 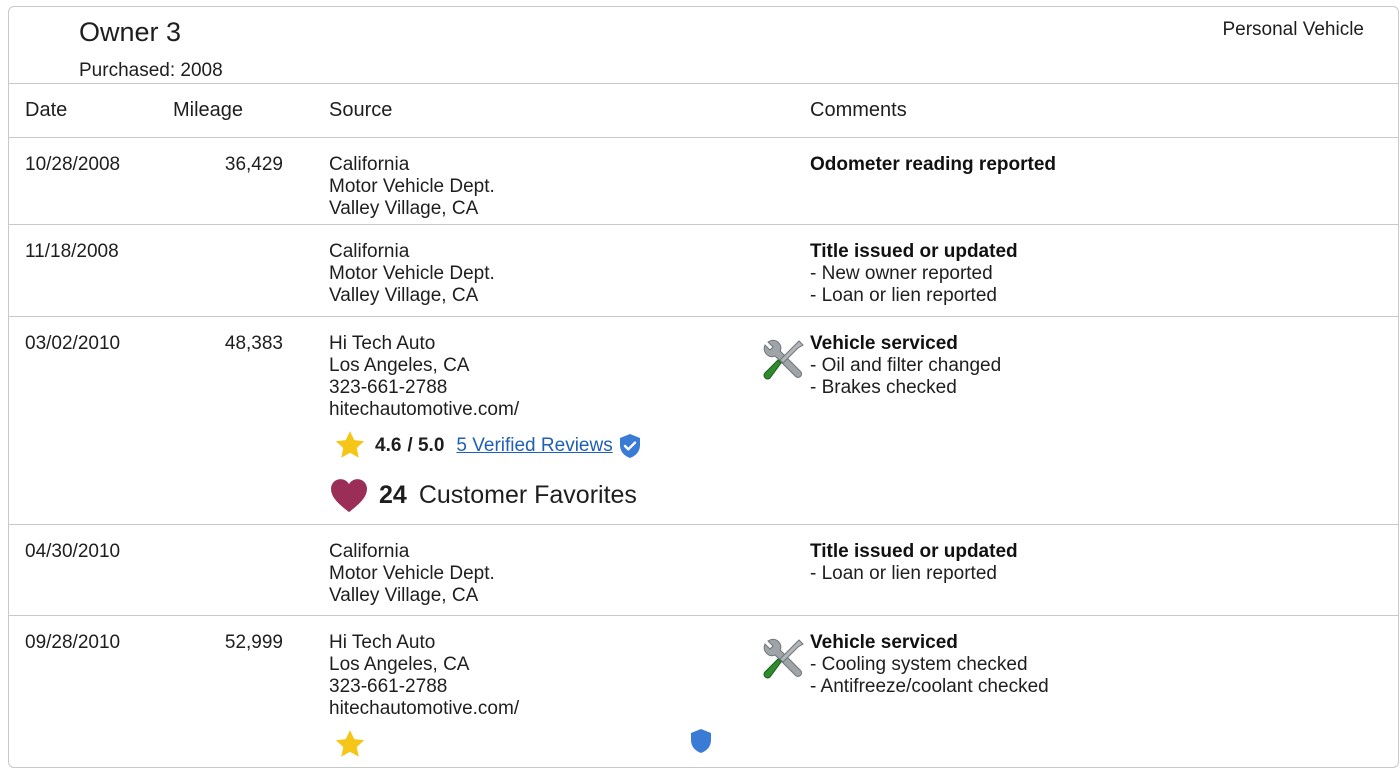 What do you see at coordinates (349, 496) in the screenshot?
I see `heart-icon` at bounding box center [349, 496].